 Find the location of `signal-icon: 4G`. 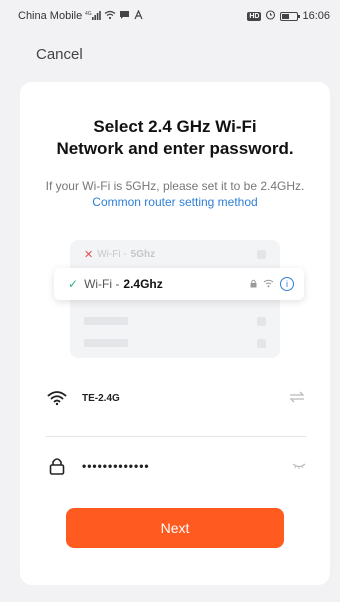

signal-icon: 4G is located at coordinates (93, 16).